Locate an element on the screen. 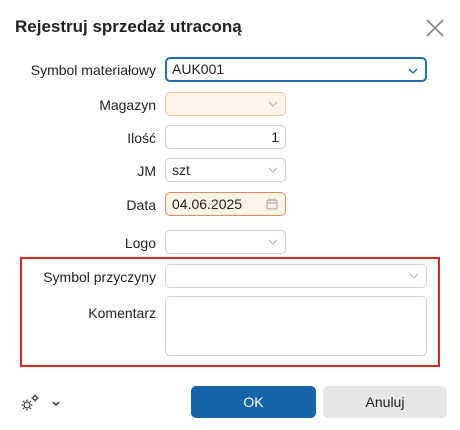  komentarz-label: Komentarz is located at coordinates (122, 313).